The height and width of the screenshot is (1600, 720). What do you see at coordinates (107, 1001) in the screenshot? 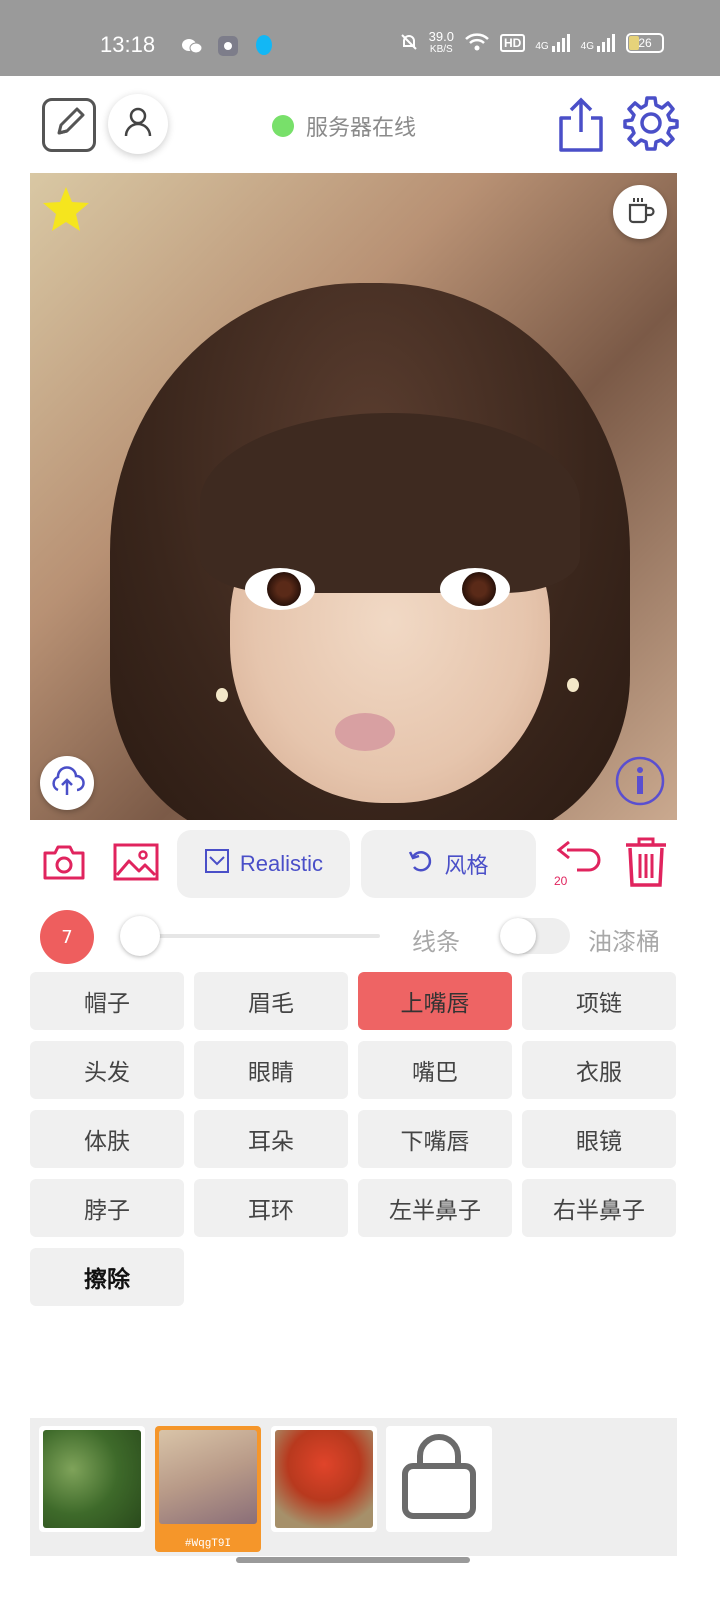
I see `part-button: 帽子` at bounding box center [107, 1001].